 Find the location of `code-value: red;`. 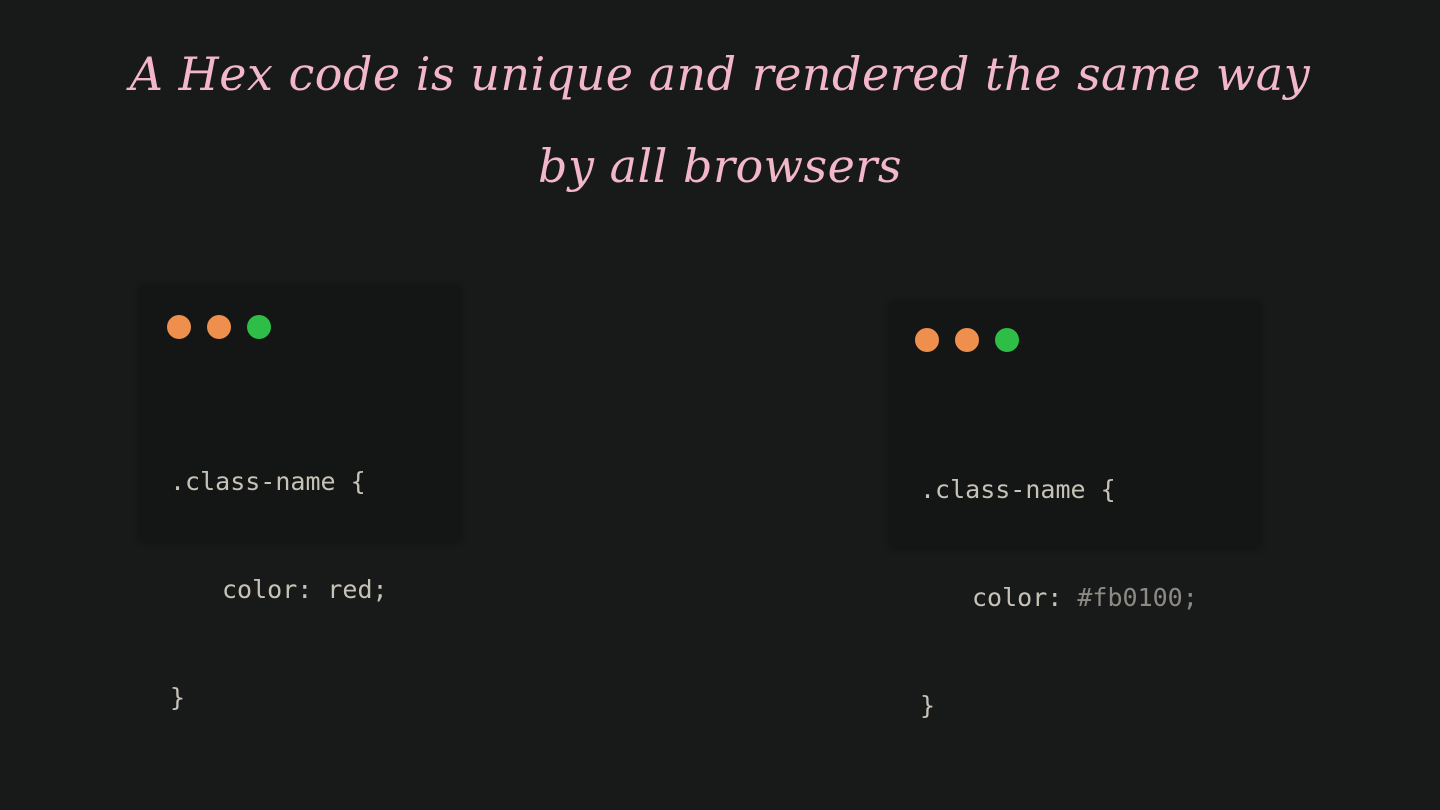

code-value: red; is located at coordinates (357, 589).